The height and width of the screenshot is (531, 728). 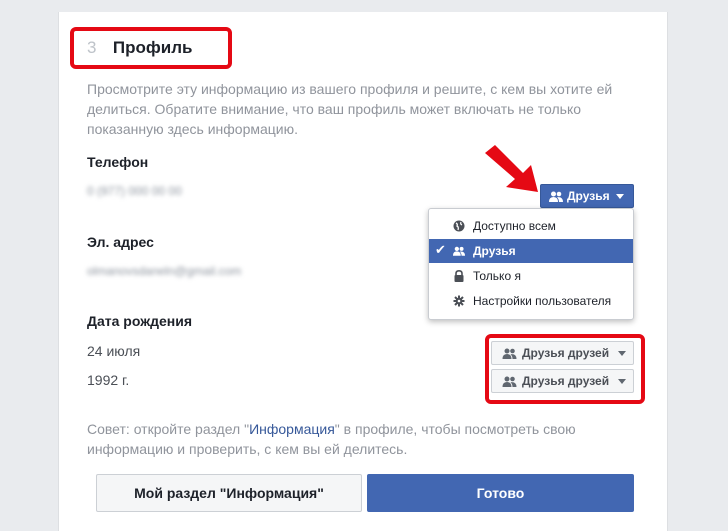 I want to click on birthday-label: Дата рождения, so click(x=140, y=321).